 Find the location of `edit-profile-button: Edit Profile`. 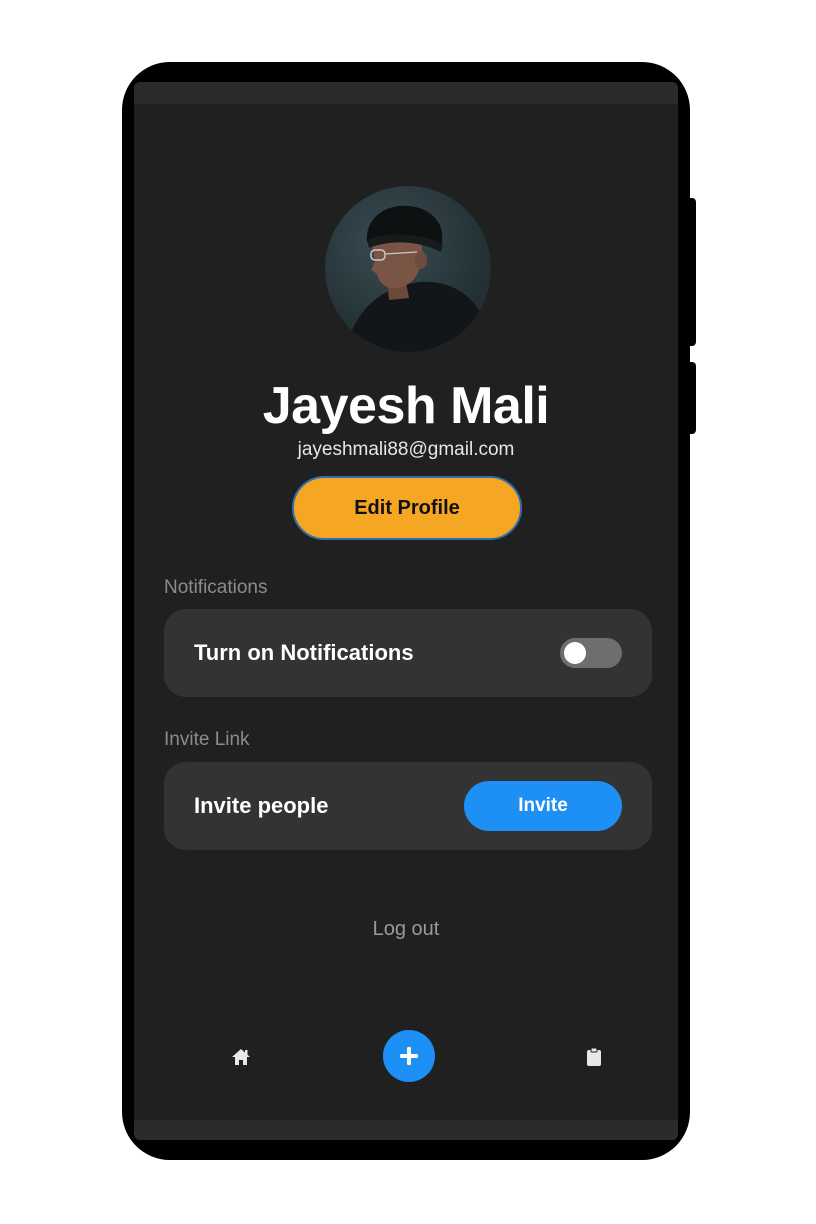

edit-profile-button: Edit Profile is located at coordinates (407, 508).